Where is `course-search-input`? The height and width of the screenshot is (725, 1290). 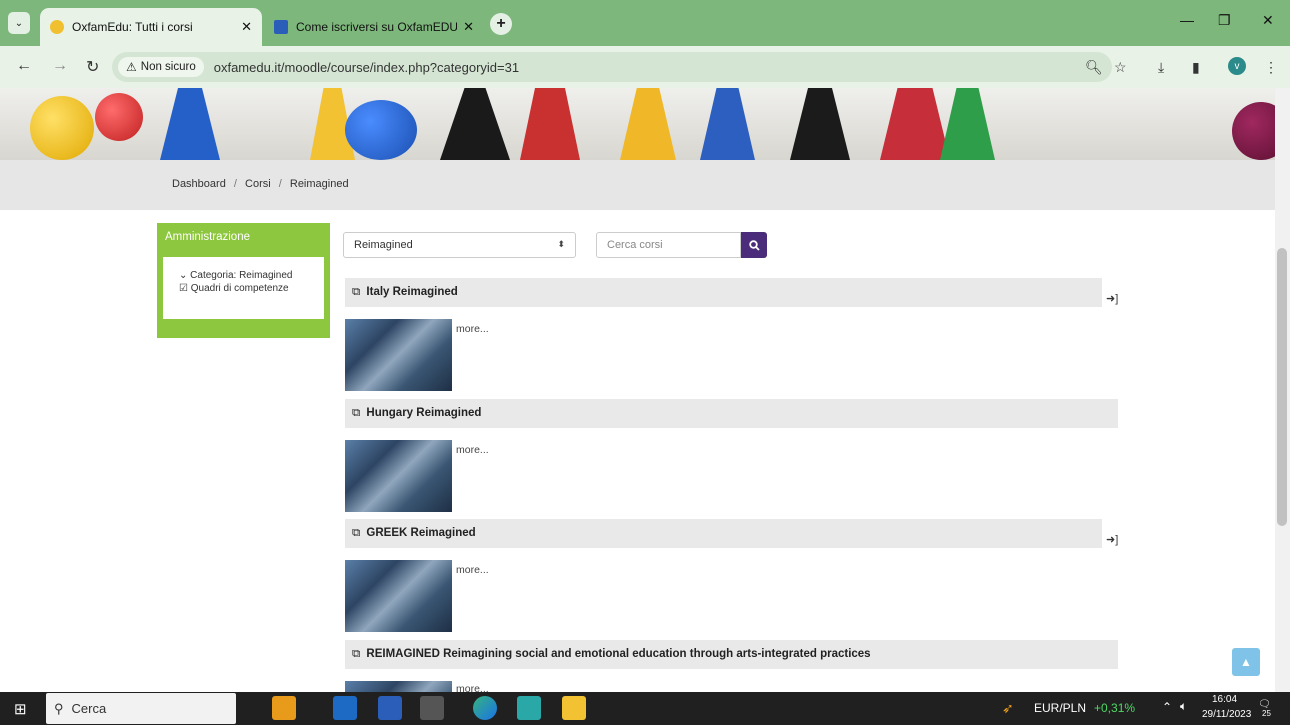
course-search-input is located at coordinates (668, 245).